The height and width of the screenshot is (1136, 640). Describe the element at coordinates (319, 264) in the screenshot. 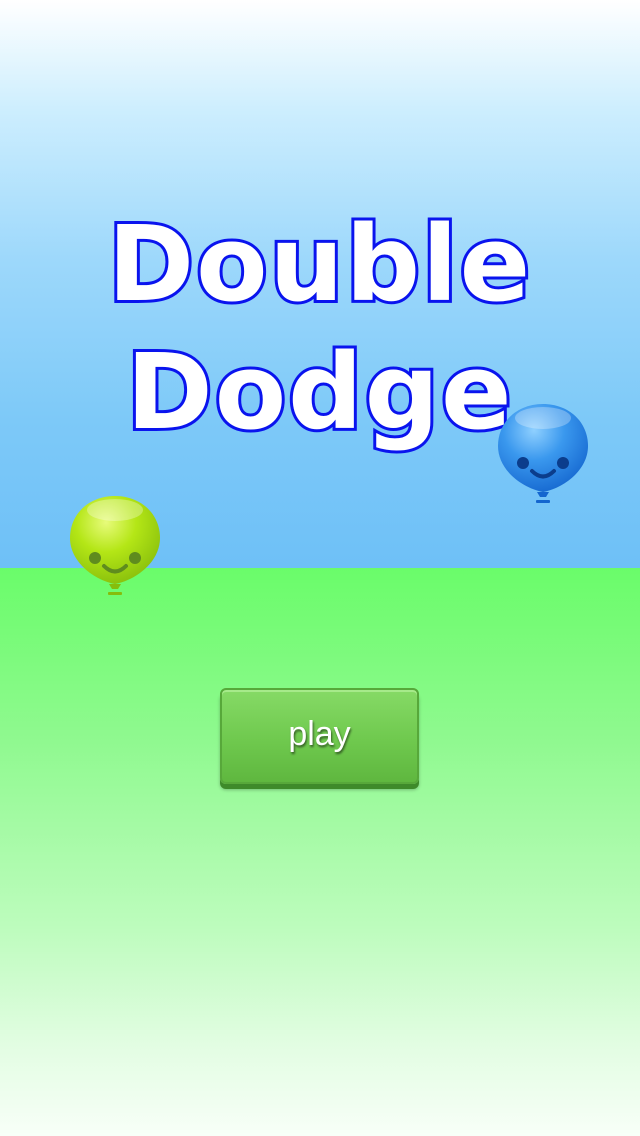

I see `title-line-double: Double` at that location.